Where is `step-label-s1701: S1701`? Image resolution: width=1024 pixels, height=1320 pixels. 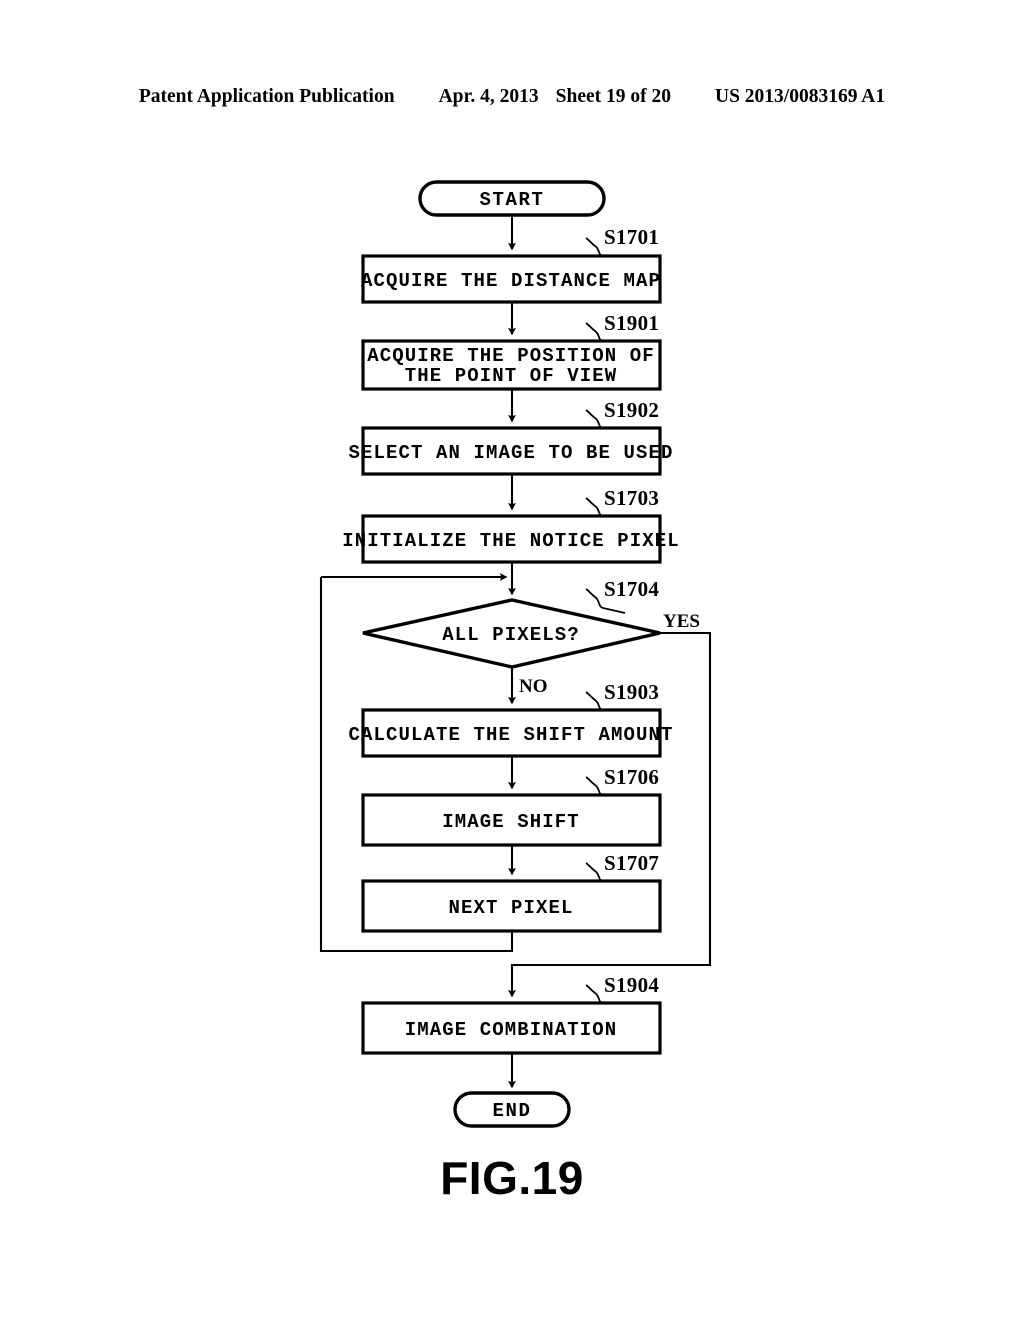 step-label-s1701: S1701 is located at coordinates (631, 237).